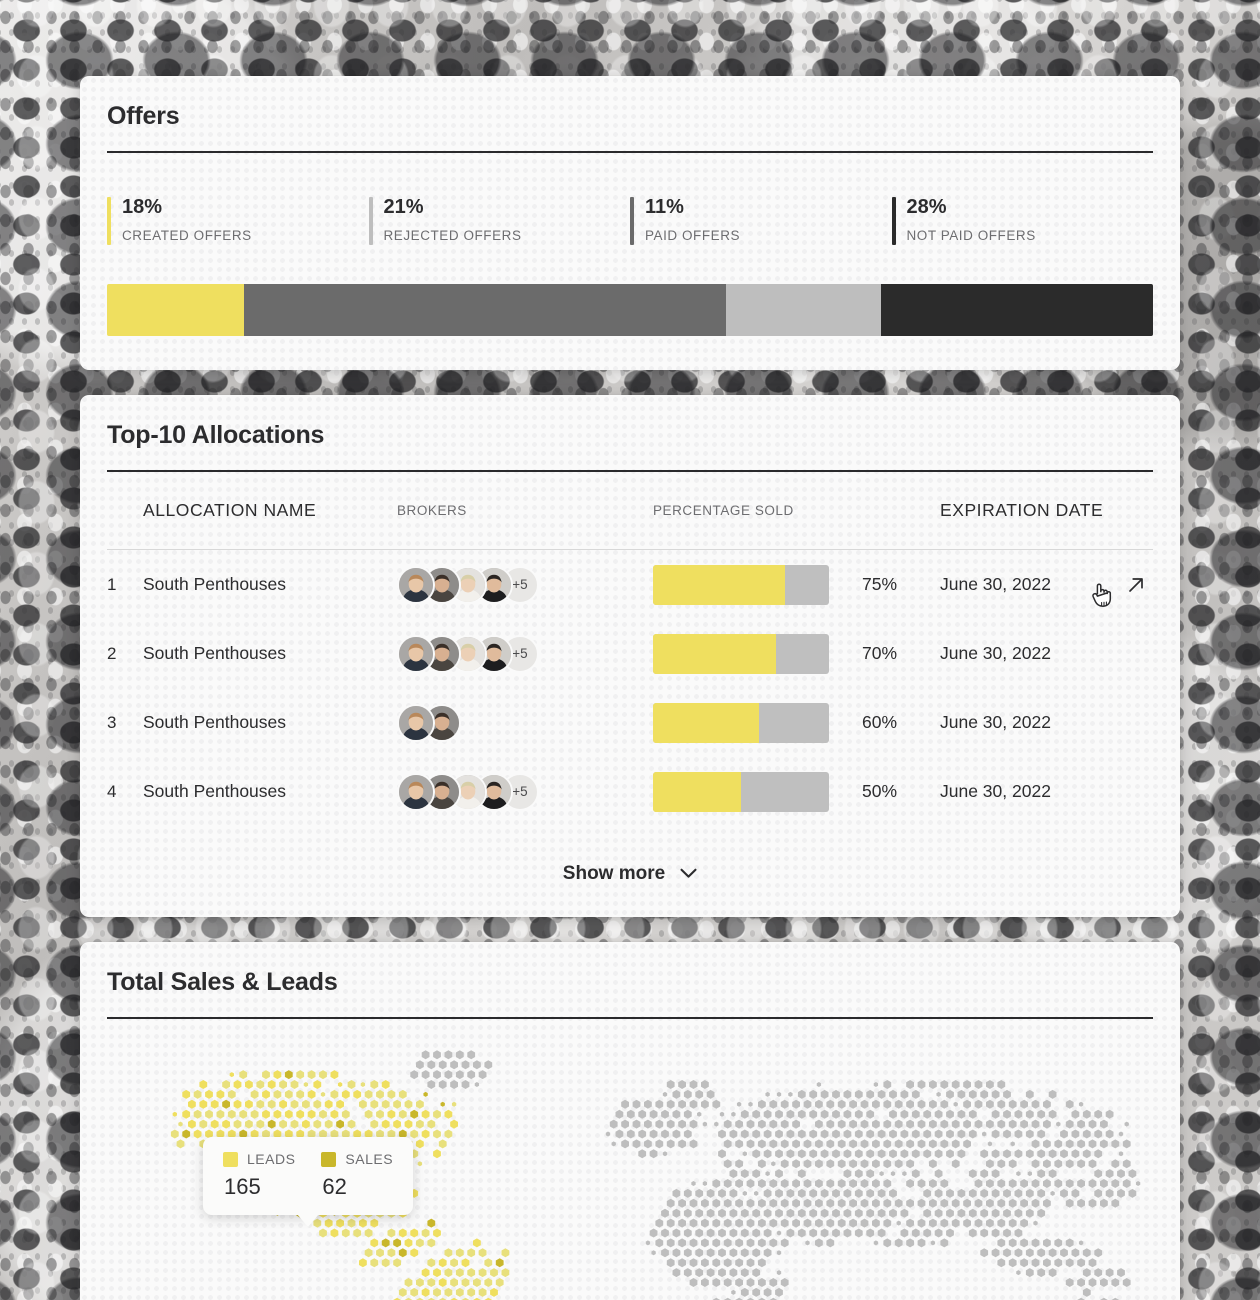  I want to click on show-more-button: Show more, so click(630, 874).